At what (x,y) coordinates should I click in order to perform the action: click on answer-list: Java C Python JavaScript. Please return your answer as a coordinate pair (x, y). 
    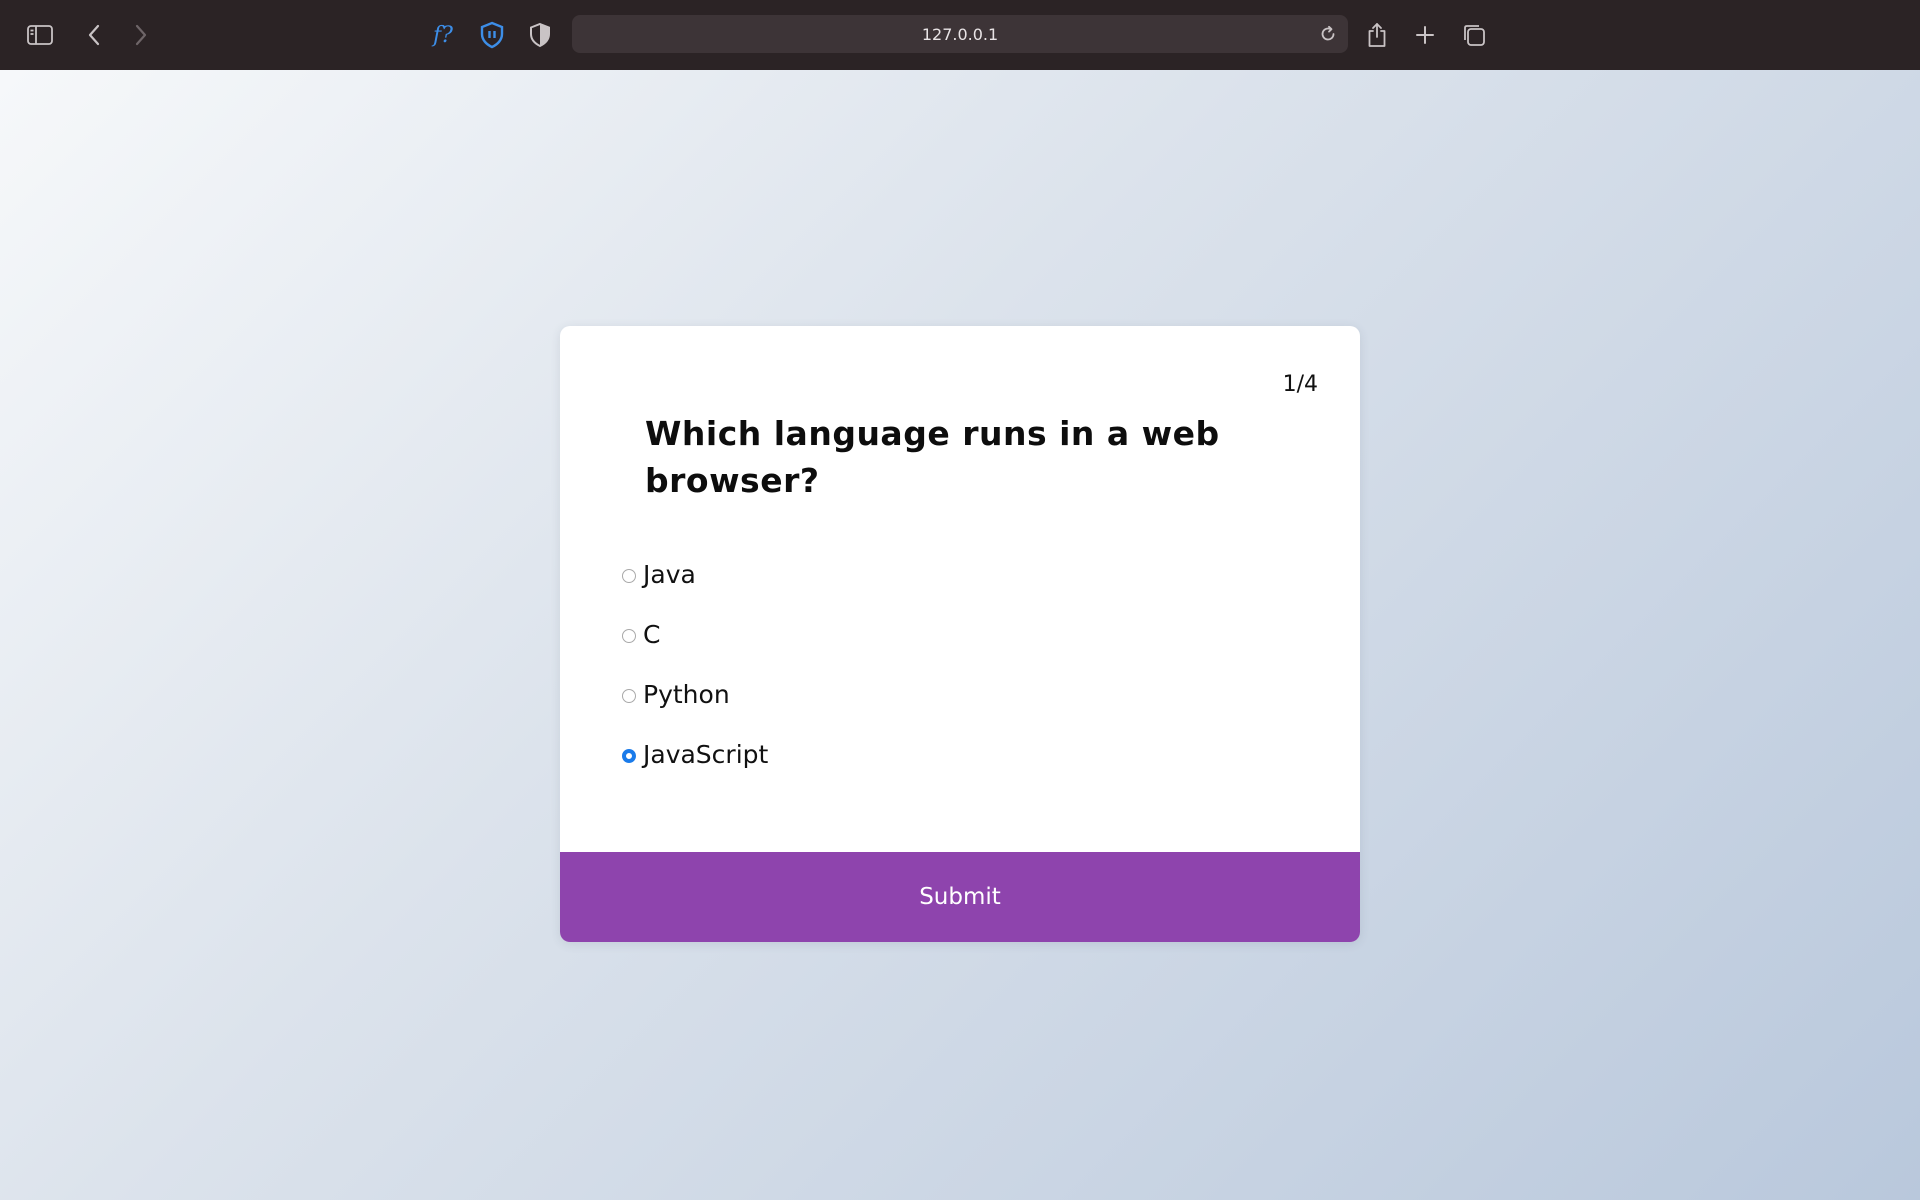
    Looking at the image, I should click on (695, 664).